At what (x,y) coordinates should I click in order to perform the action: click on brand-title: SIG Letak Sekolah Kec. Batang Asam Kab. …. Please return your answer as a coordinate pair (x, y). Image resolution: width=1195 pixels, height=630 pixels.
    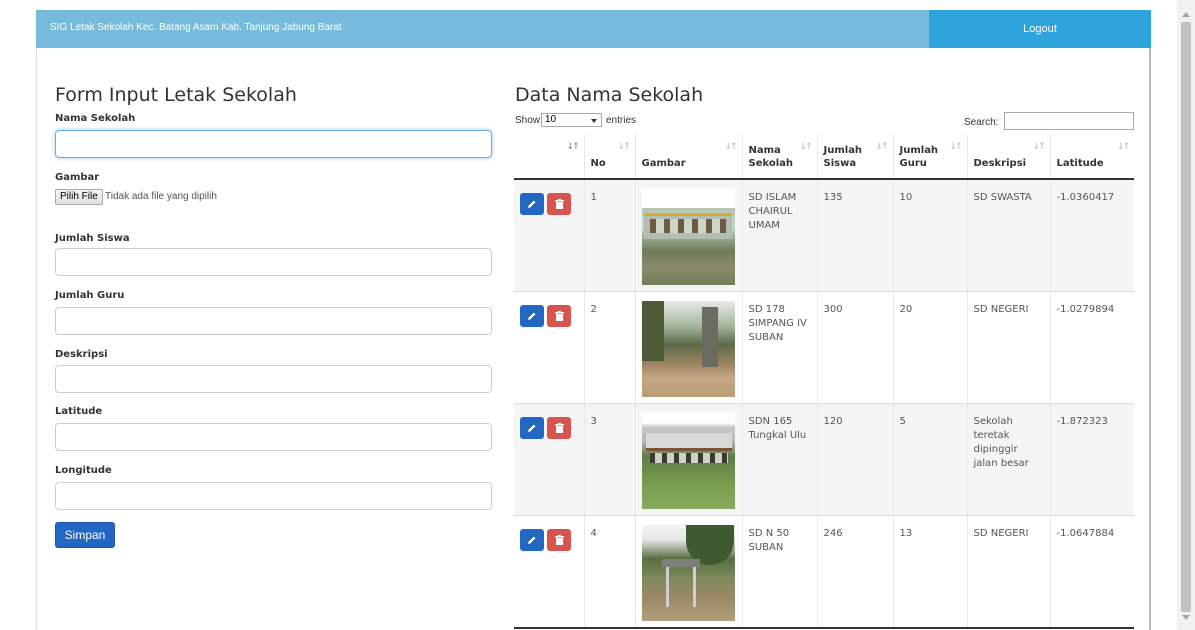
    Looking at the image, I should click on (196, 27).